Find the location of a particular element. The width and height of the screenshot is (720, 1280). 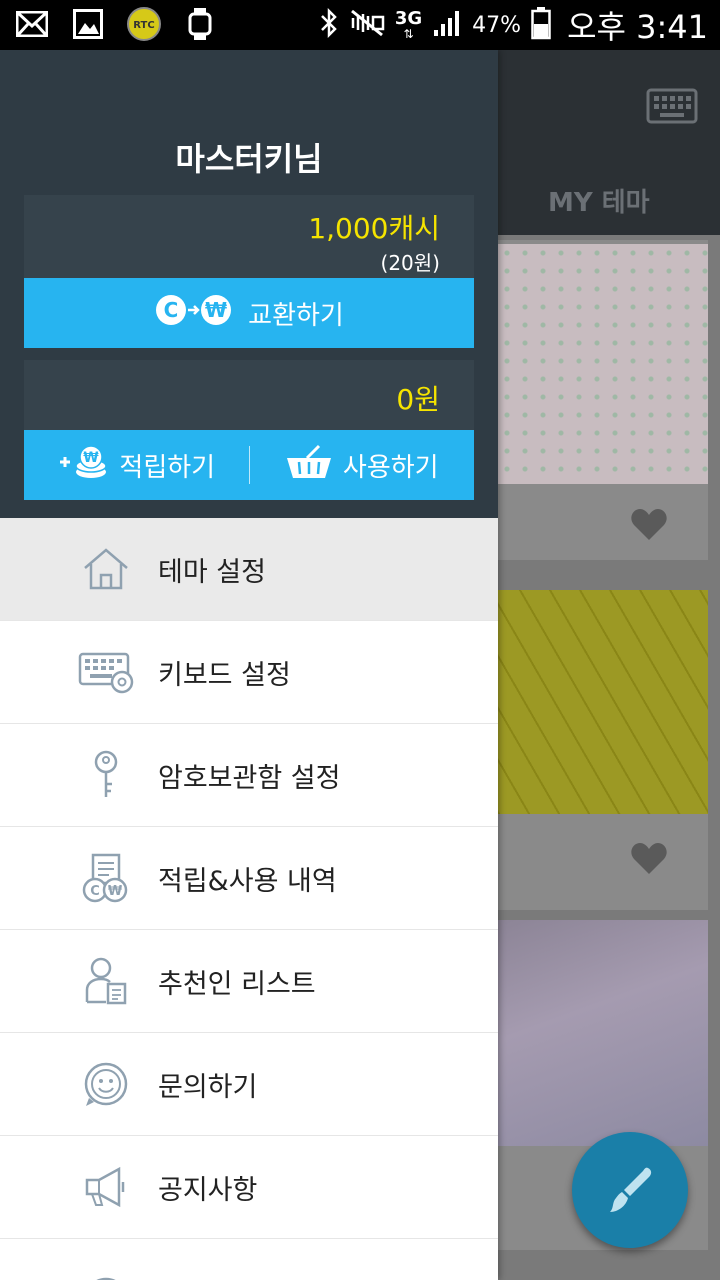

paint-brush-button is located at coordinates (630, 1190).